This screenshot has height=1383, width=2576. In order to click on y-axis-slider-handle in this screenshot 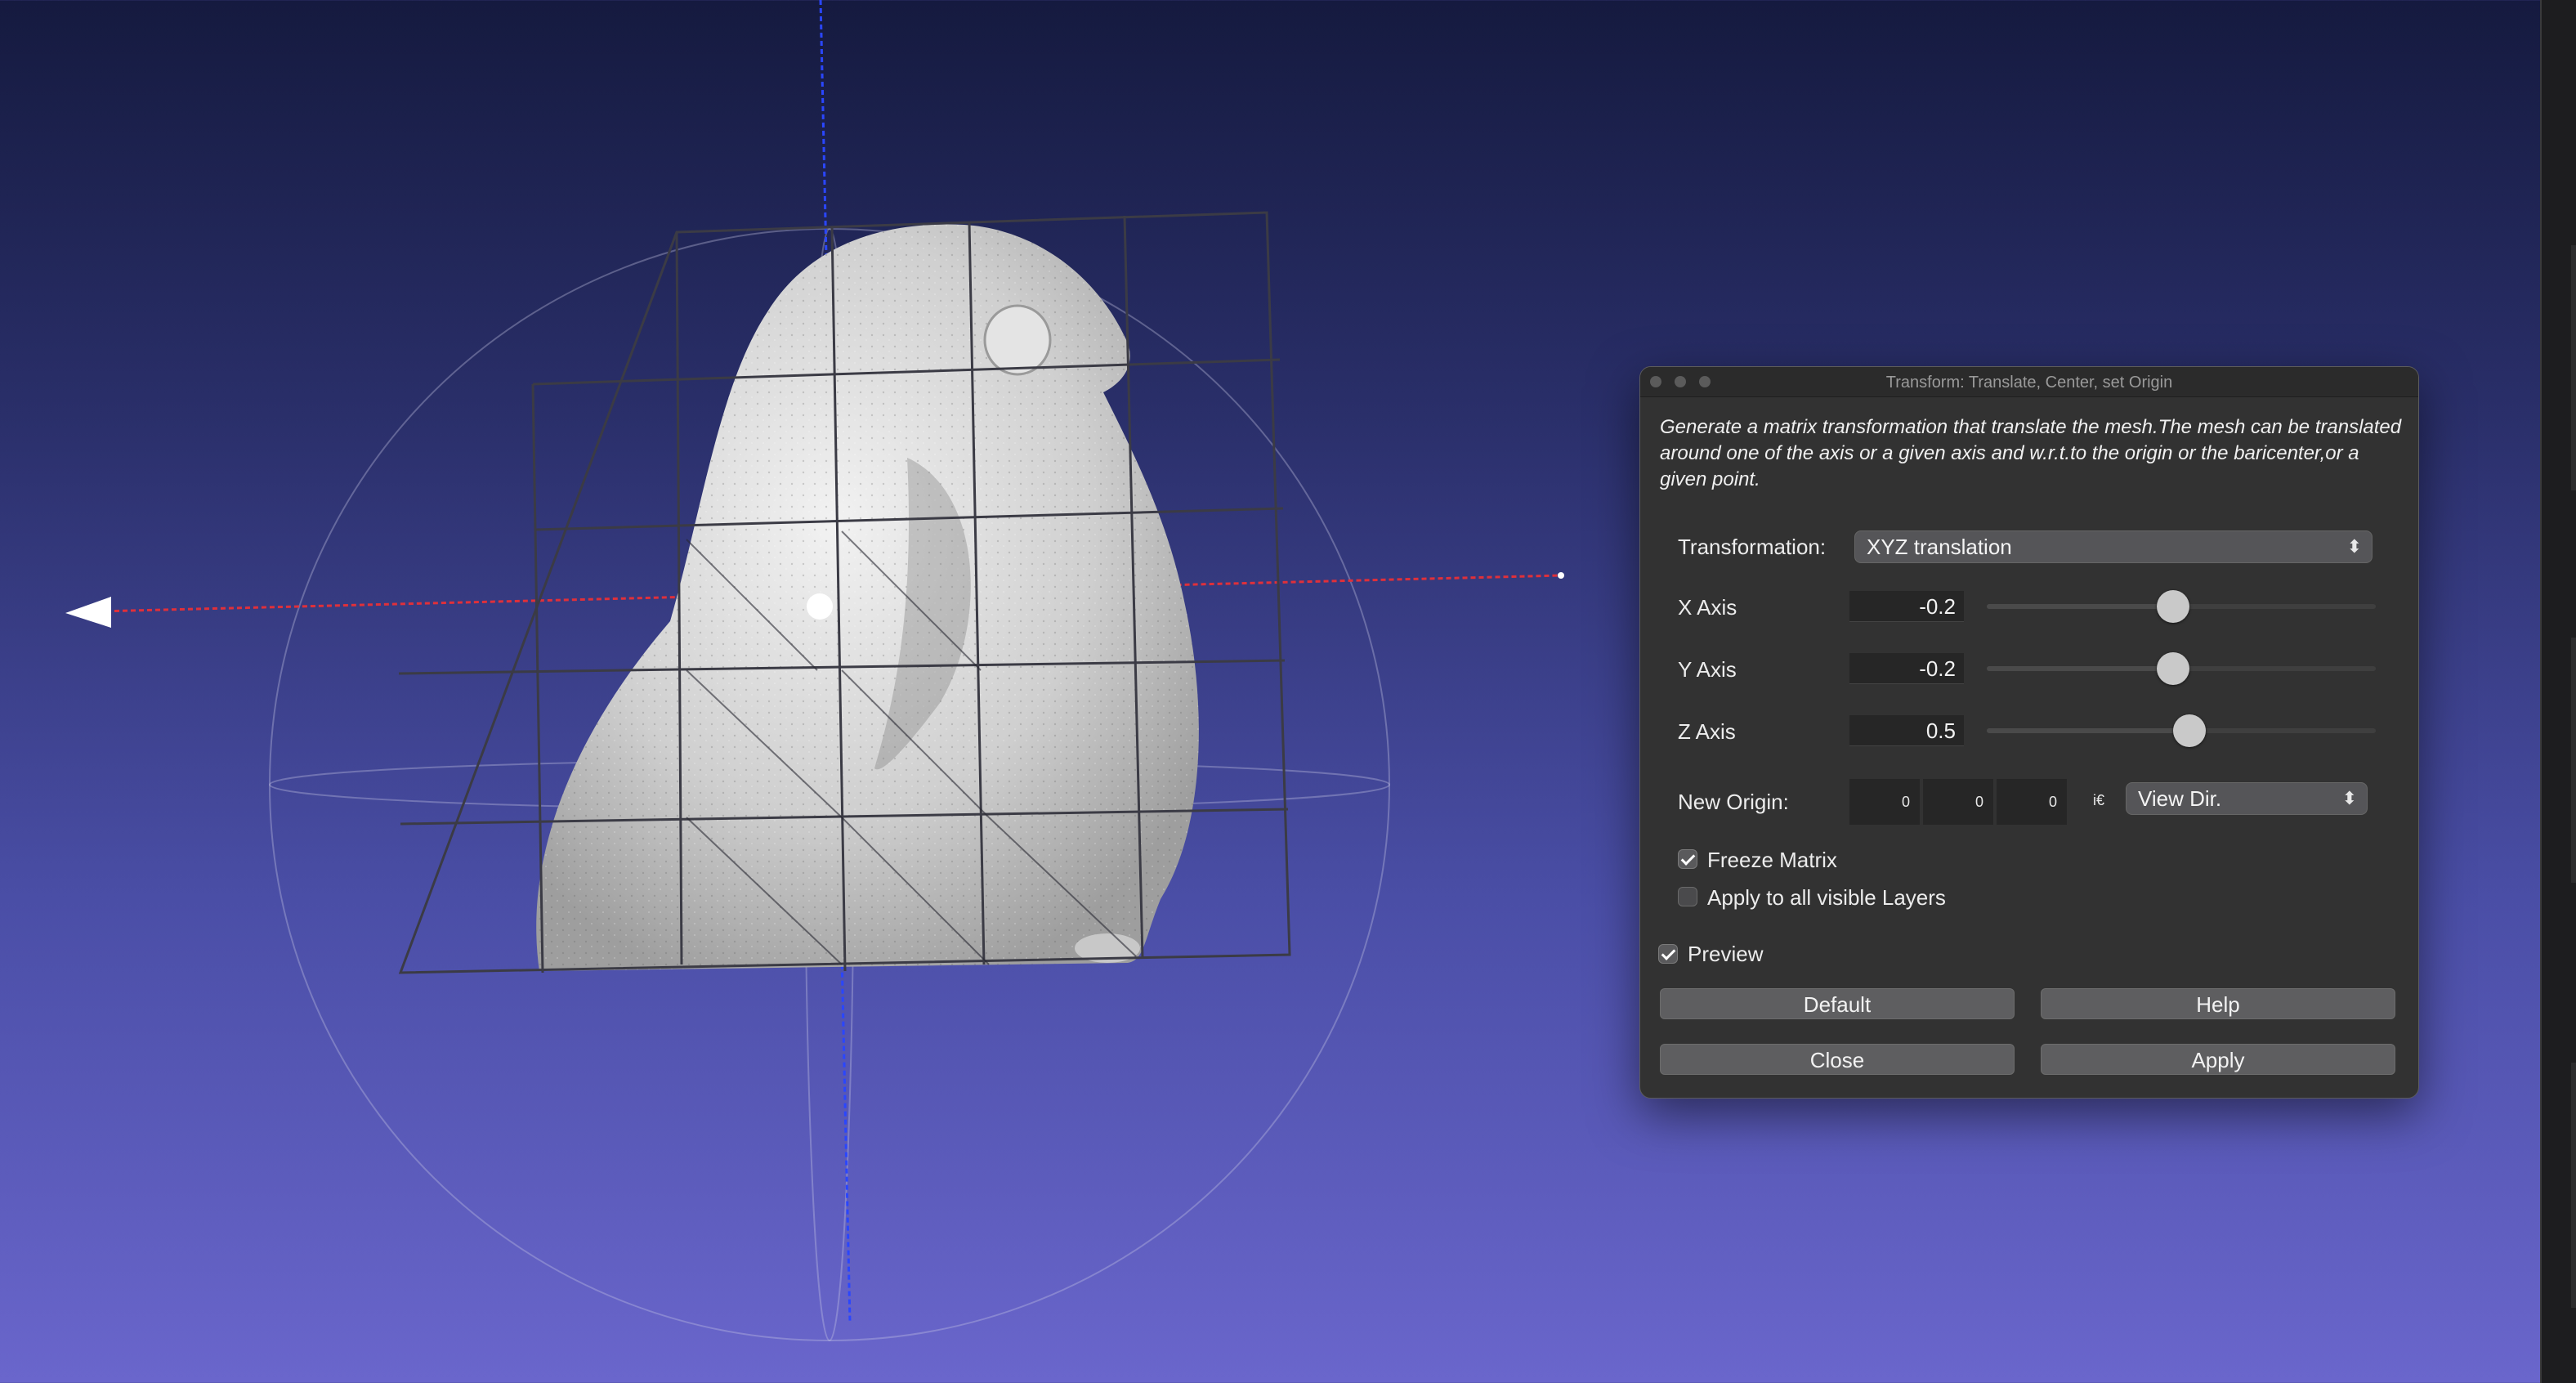, I will do `click(2173, 668)`.